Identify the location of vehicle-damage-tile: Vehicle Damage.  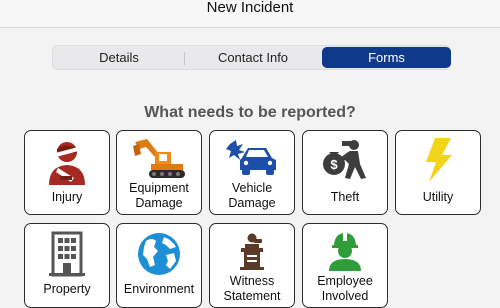
(252, 172).